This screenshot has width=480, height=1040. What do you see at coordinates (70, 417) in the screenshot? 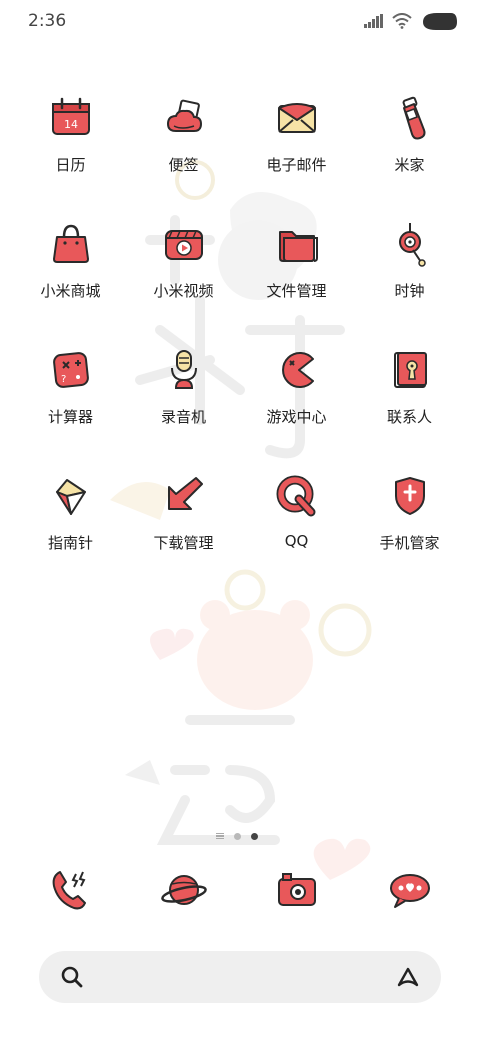
I see `app-label: 计算器` at bounding box center [70, 417].